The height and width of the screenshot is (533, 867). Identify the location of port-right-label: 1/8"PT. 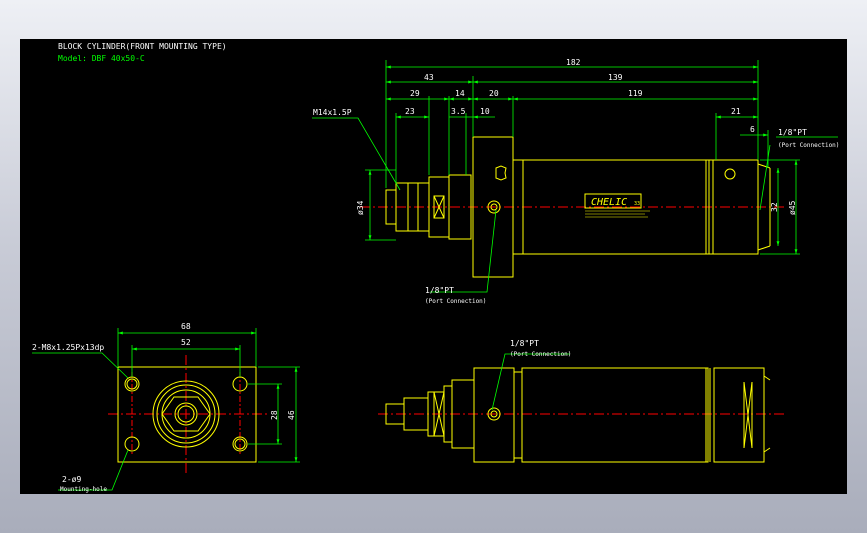
(792, 132).